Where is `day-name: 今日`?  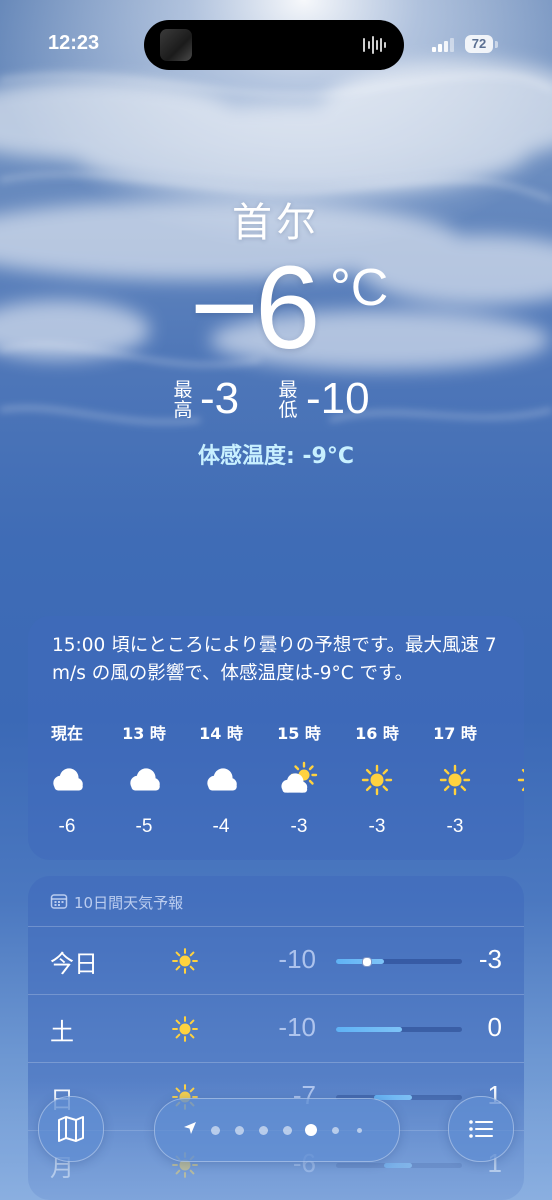
day-name: 今日 is located at coordinates (74, 964).